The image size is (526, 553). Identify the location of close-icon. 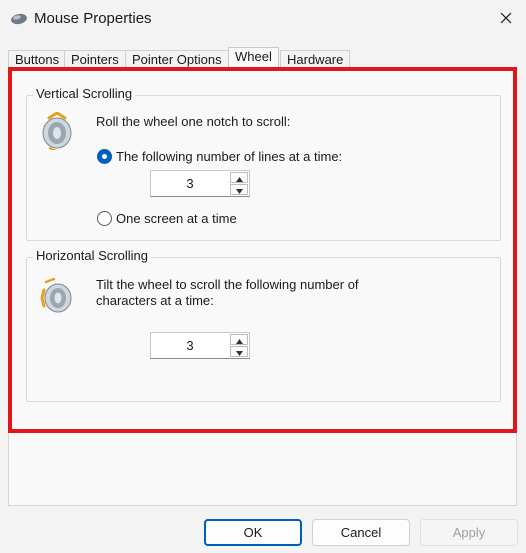
(506, 19).